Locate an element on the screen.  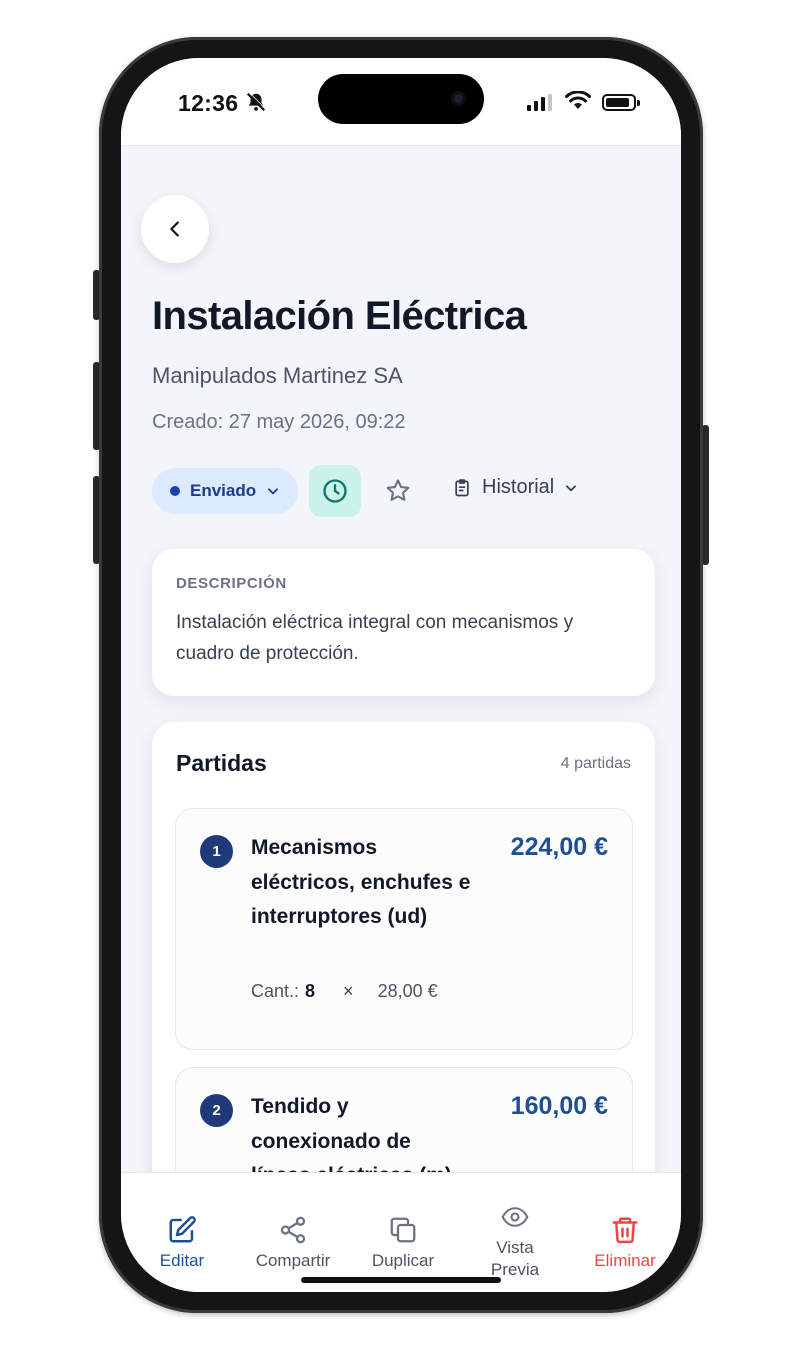
trash-icon is located at coordinates (625, 1230).